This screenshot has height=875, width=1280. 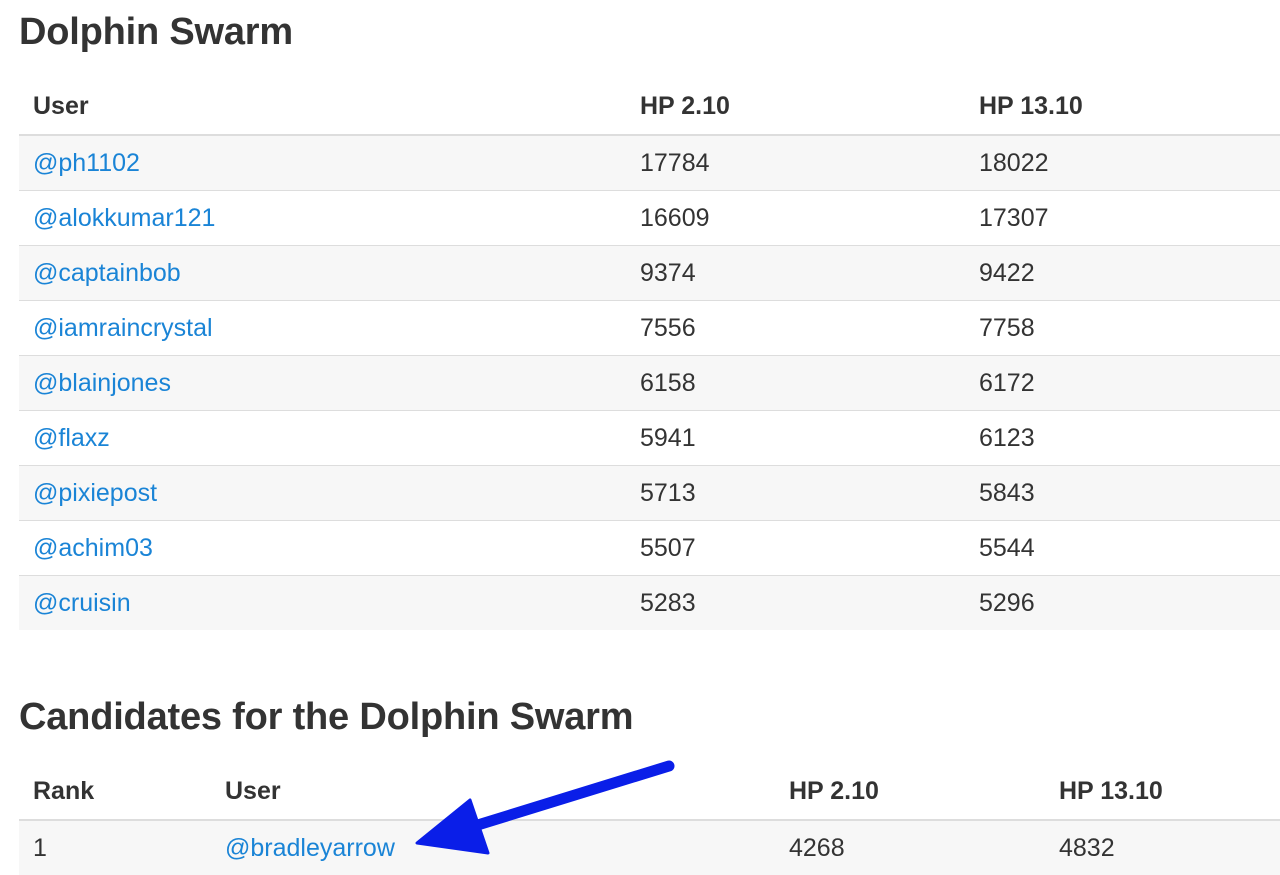 I want to click on user-cell: @alokkumar121, so click(x=322, y=218).